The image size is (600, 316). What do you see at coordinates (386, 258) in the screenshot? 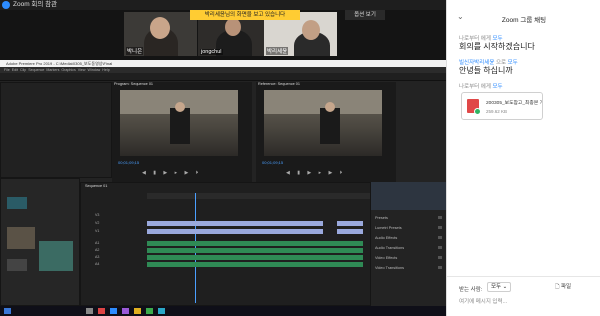
I see `effect-folder: Video Effects` at bounding box center [386, 258].